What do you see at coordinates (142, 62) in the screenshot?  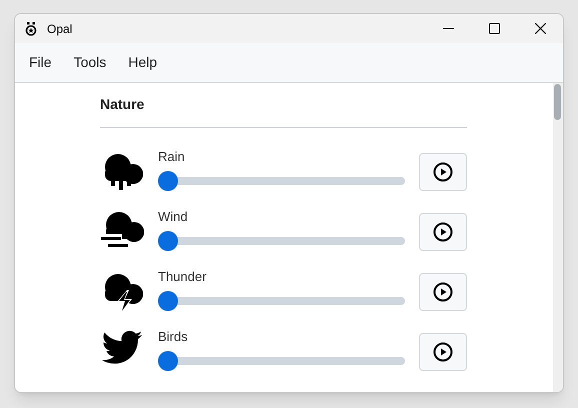 I see `menu-item: Help` at bounding box center [142, 62].